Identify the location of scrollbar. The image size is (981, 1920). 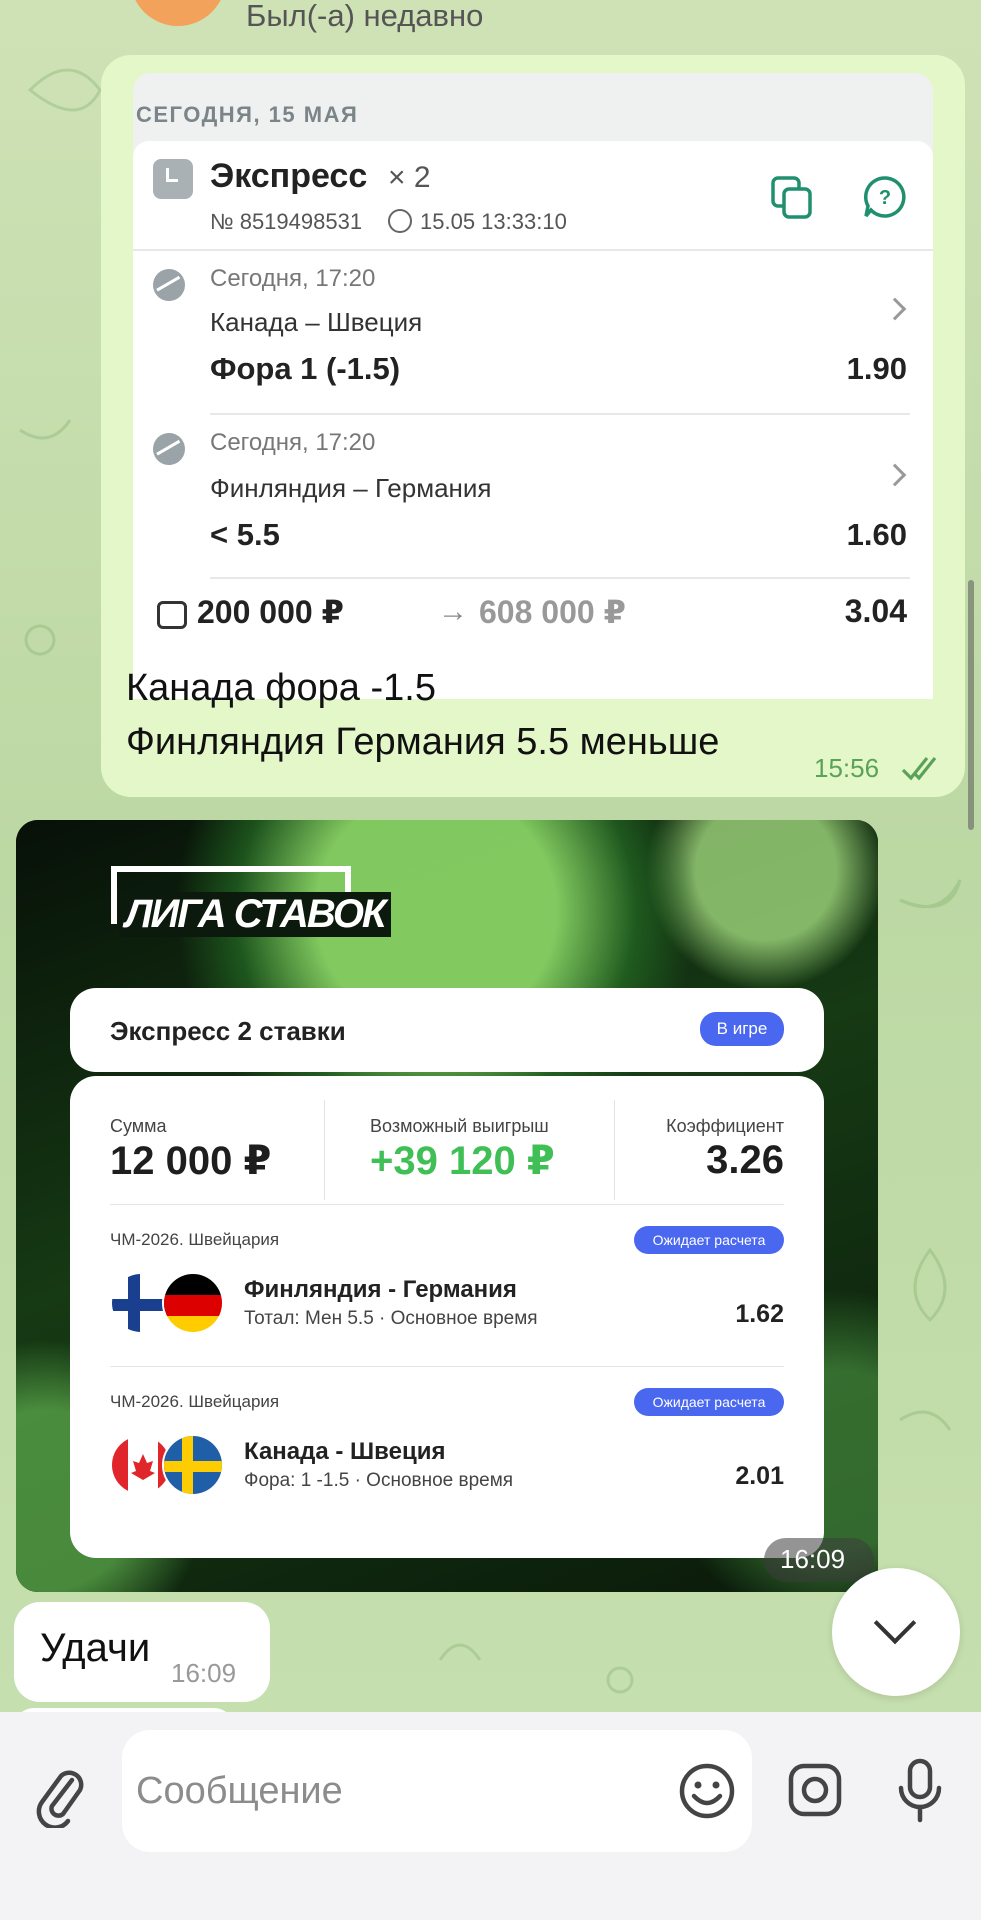
(971, 705).